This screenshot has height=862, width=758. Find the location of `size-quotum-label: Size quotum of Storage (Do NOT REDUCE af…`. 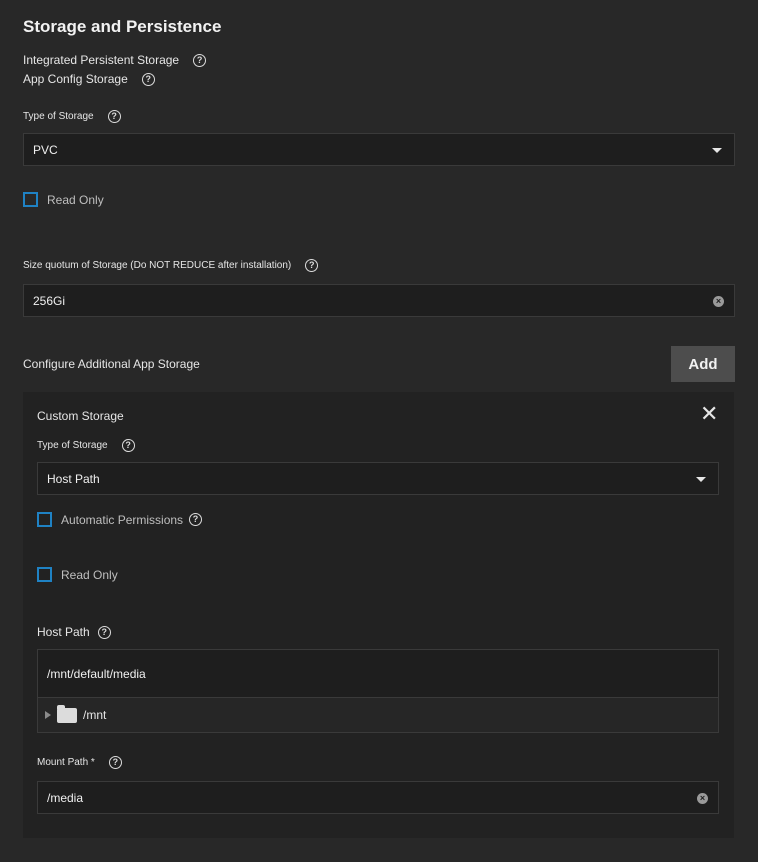

size-quotum-label: Size quotum of Storage (Do NOT REDUCE af… is located at coordinates (171, 265).